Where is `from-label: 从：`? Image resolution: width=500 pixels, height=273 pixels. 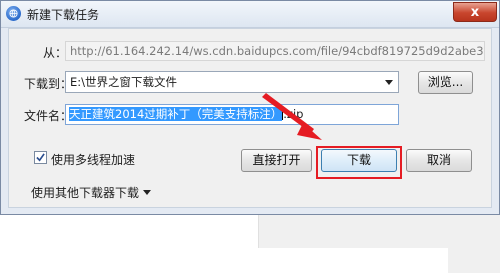 from-label: 从： is located at coordinates (55, 53).